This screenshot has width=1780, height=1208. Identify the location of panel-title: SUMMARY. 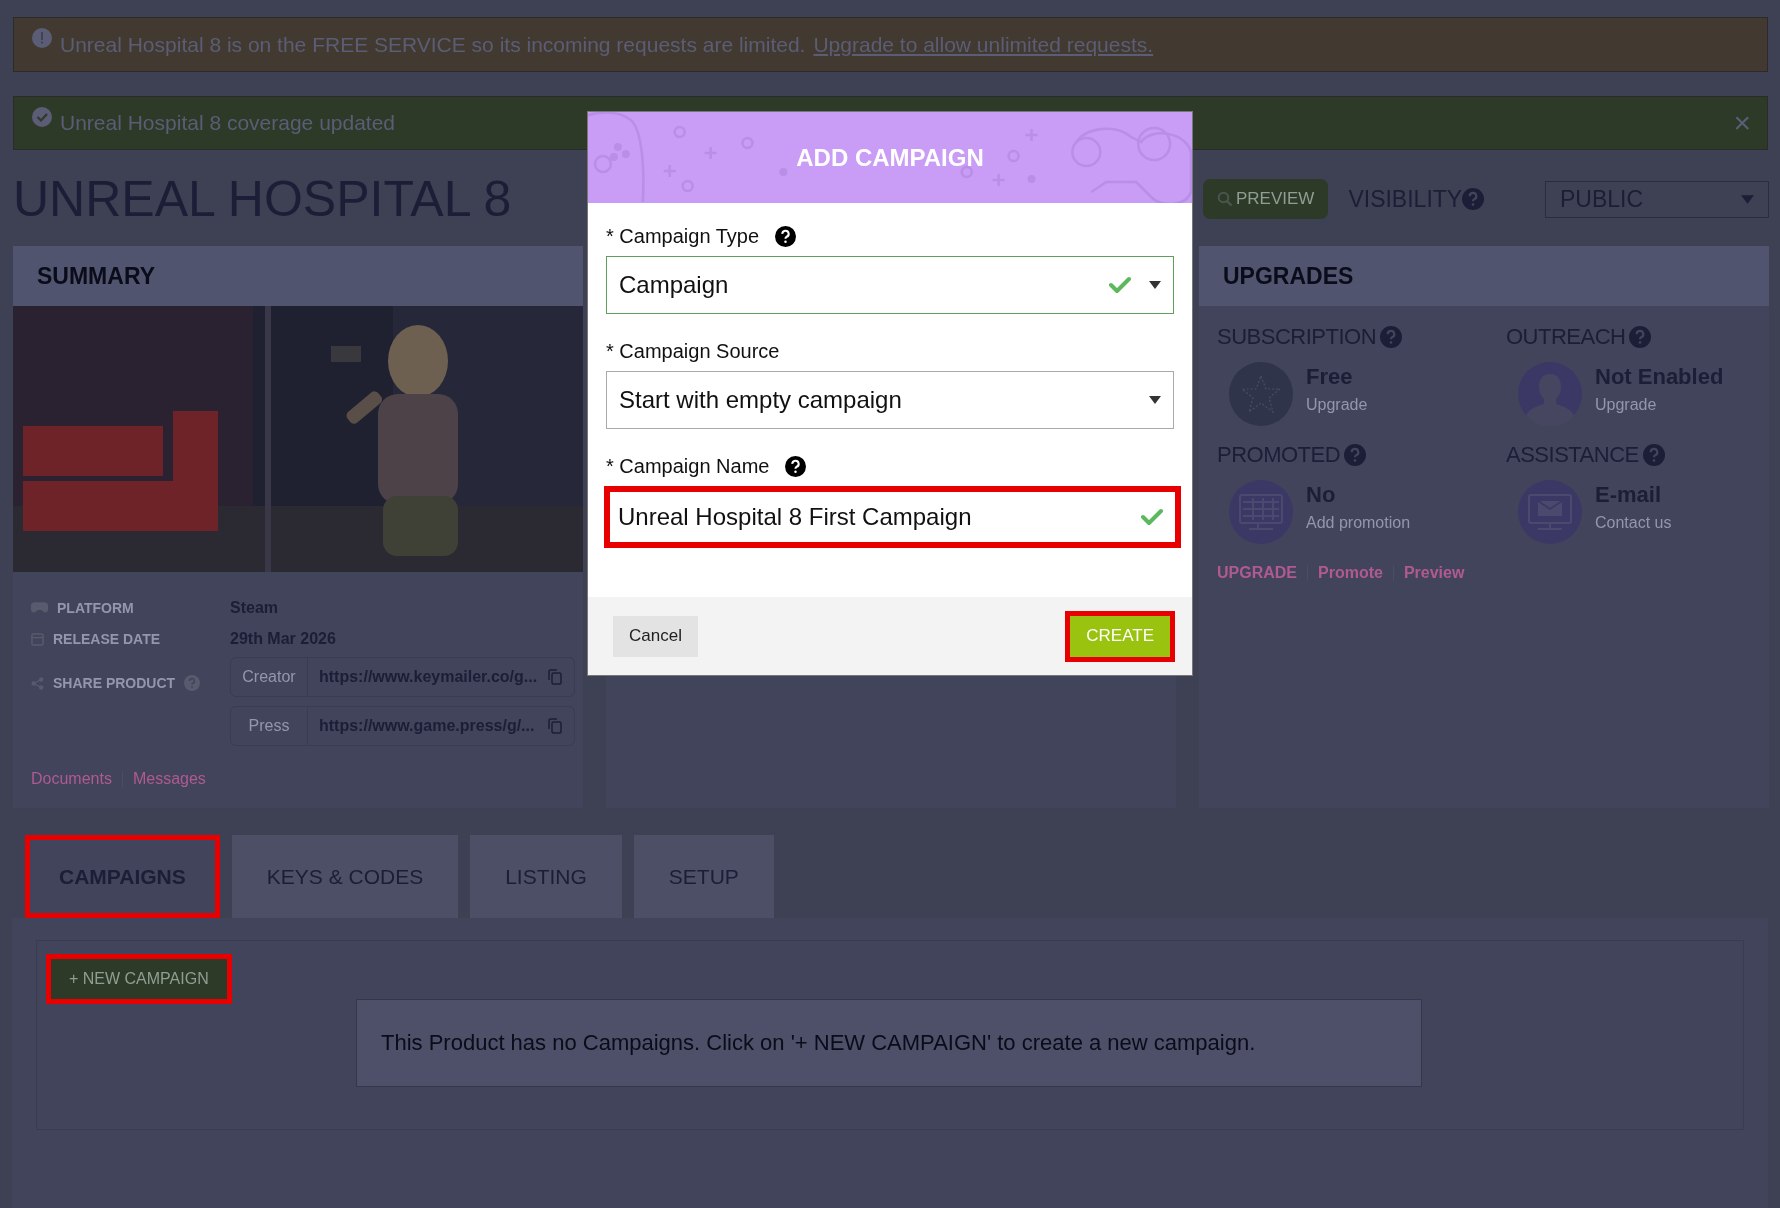
(96, 276).